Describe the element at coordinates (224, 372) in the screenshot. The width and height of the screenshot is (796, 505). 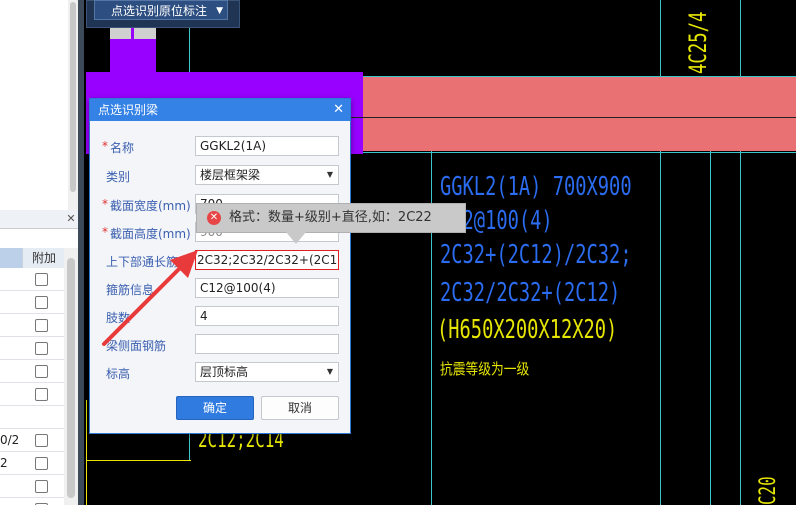
I see `elevation-value: 层顶标高` at that location.